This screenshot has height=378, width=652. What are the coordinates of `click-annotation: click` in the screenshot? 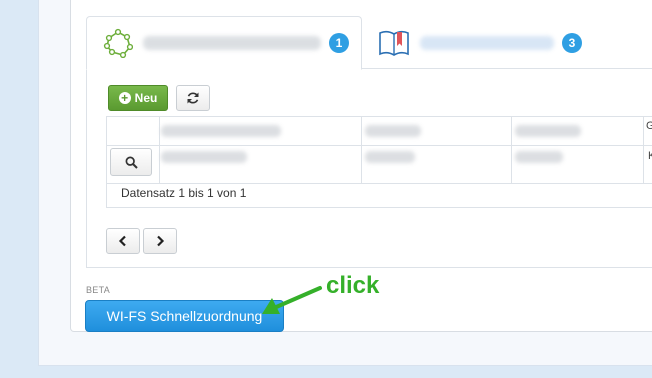 It's located at (353, 285).